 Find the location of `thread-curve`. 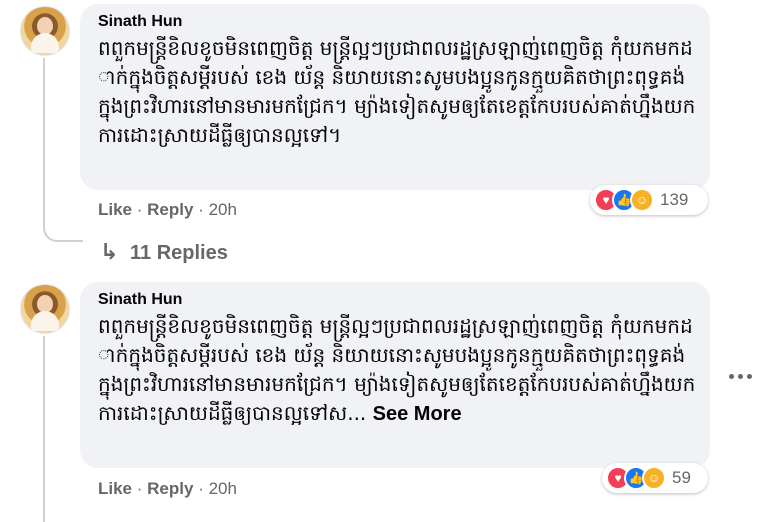

thread-curve is located at coordinates (63, 227).